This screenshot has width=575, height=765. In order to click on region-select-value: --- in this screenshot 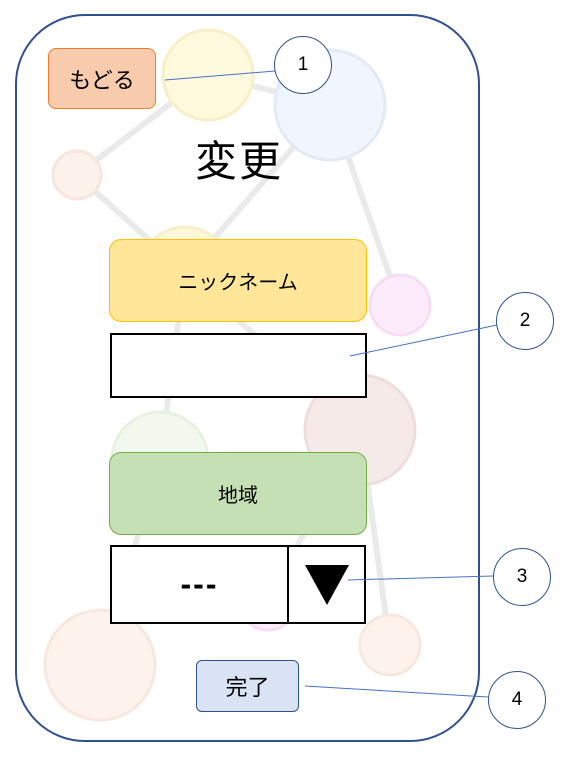, I will do `click(200, 584)`.